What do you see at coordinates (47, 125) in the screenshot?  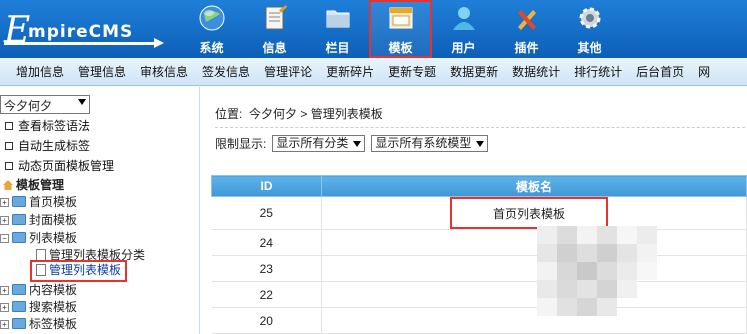 I see `link-view-tag-syntax: 查看标签语法` at bounding box center [47, 125].